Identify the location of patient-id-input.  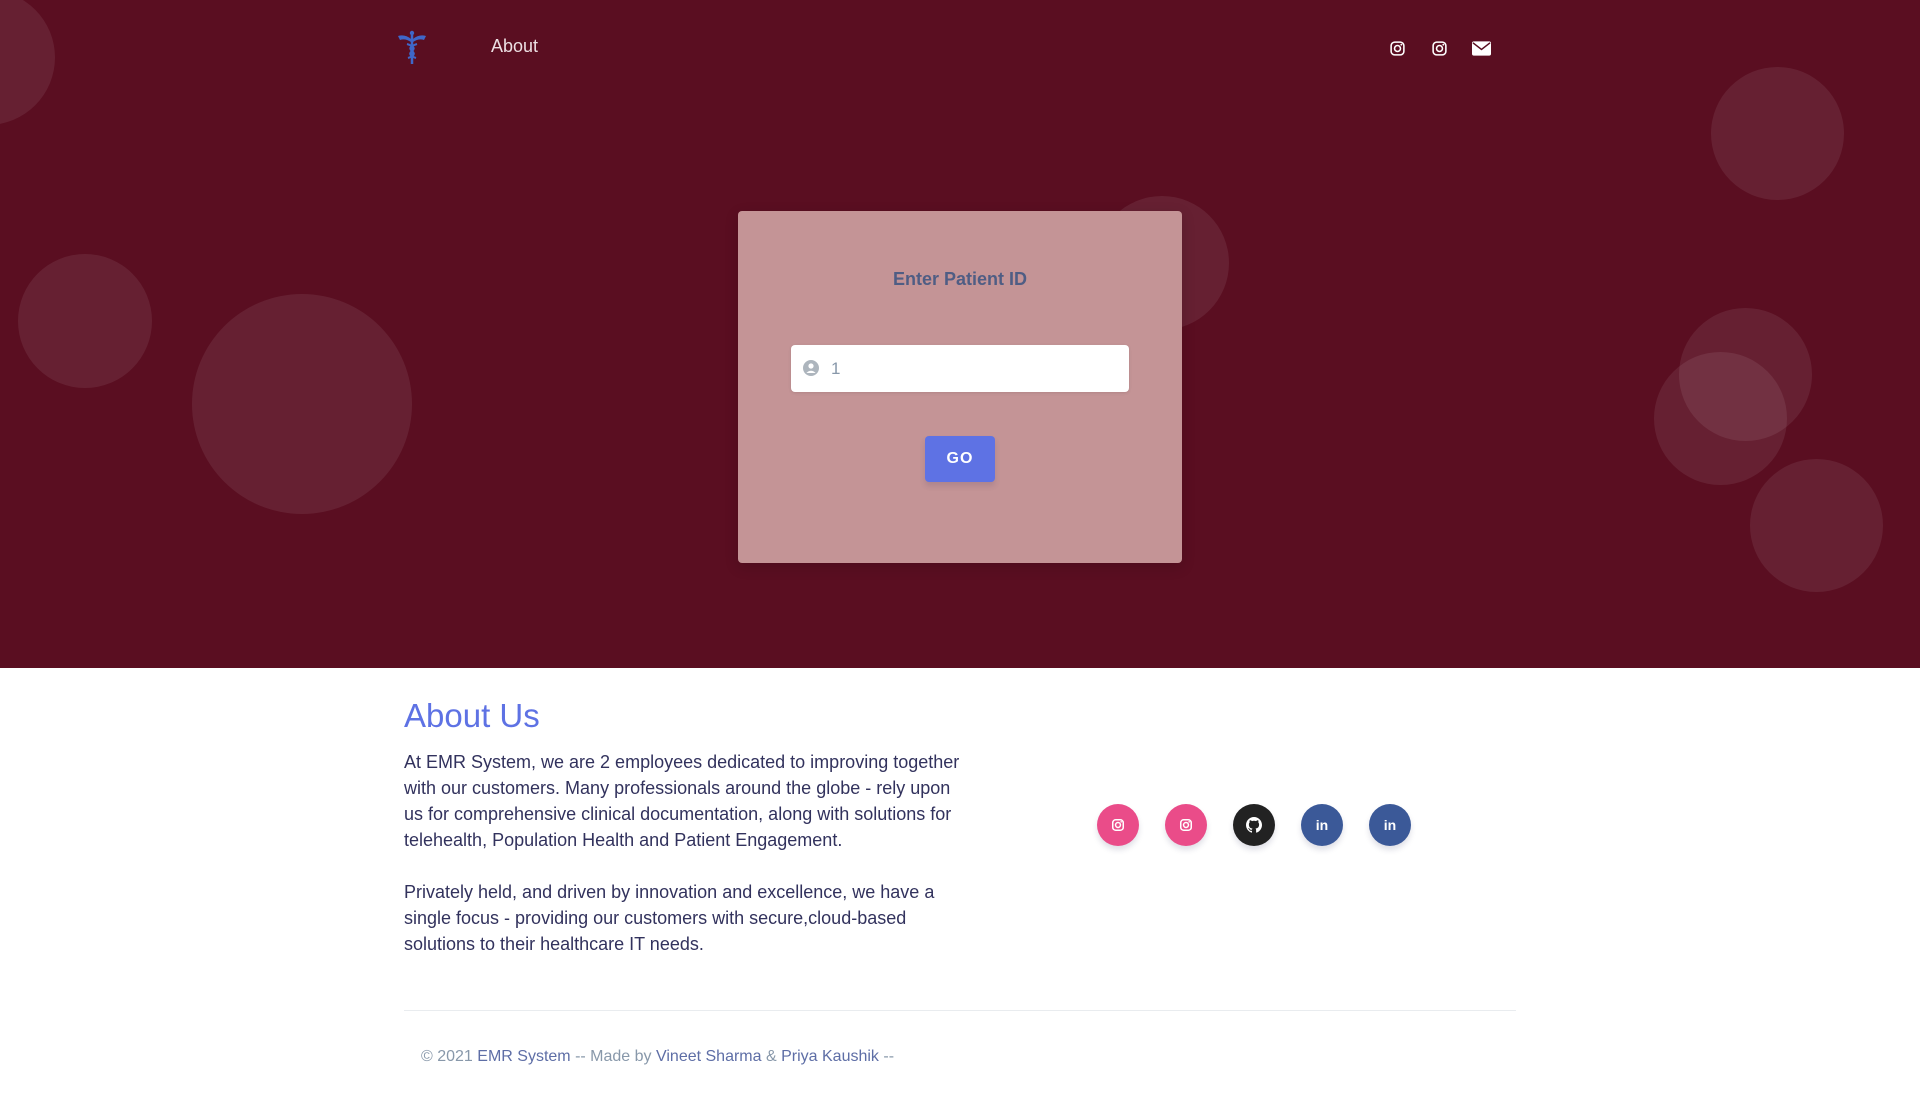
(976, 368).